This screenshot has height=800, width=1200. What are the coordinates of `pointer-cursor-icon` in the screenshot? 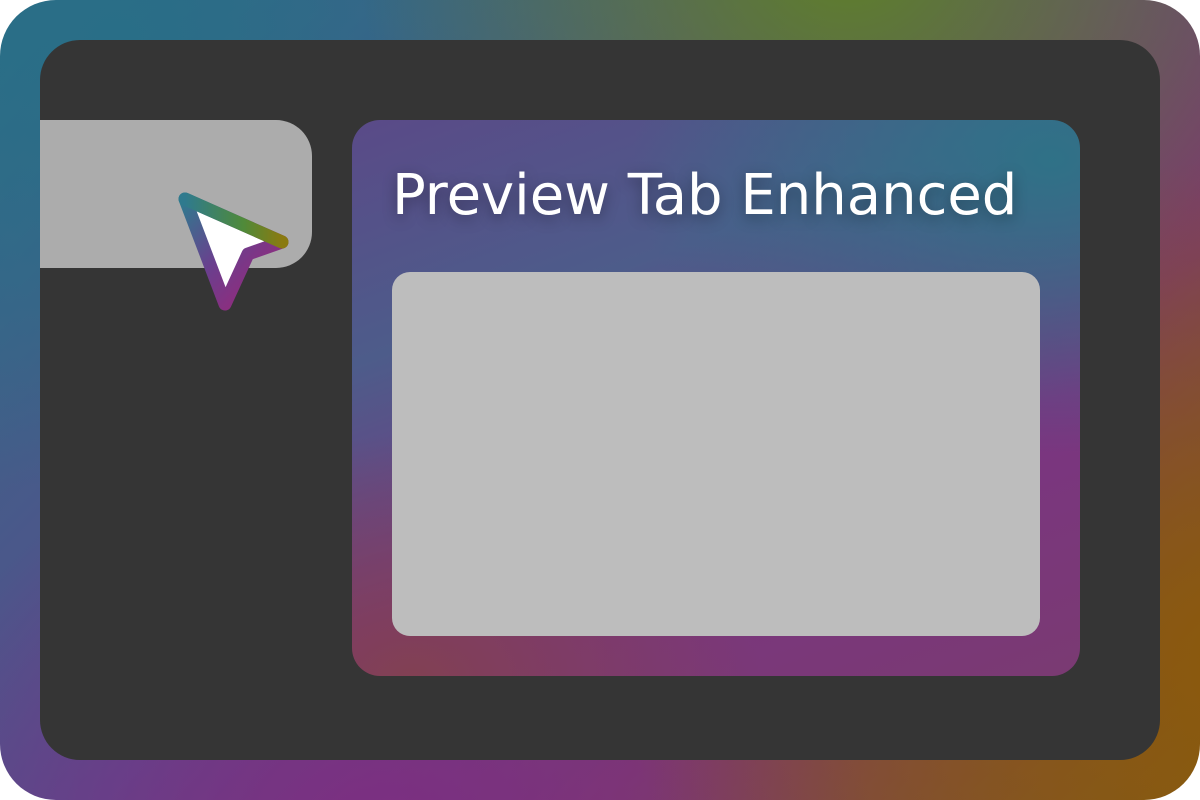 It's located at (233, 251).